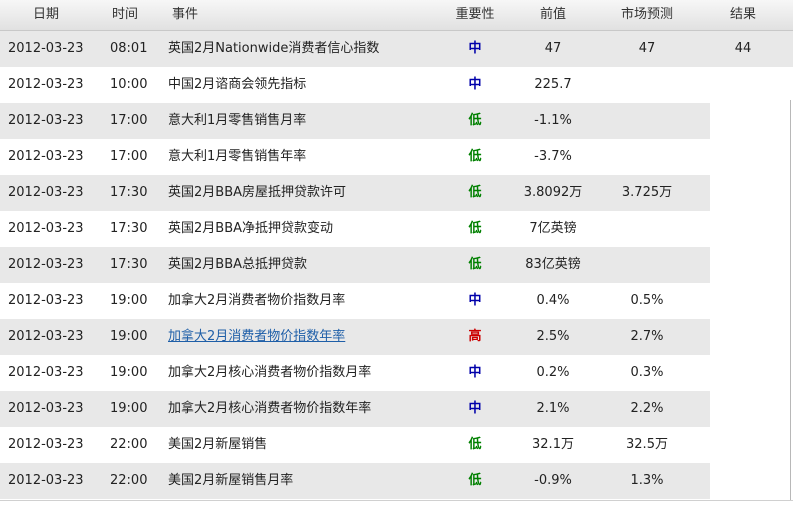  Describe the element at coordinates (129, 48) in the screenshot. I see `row-time: 08:01` at that location.